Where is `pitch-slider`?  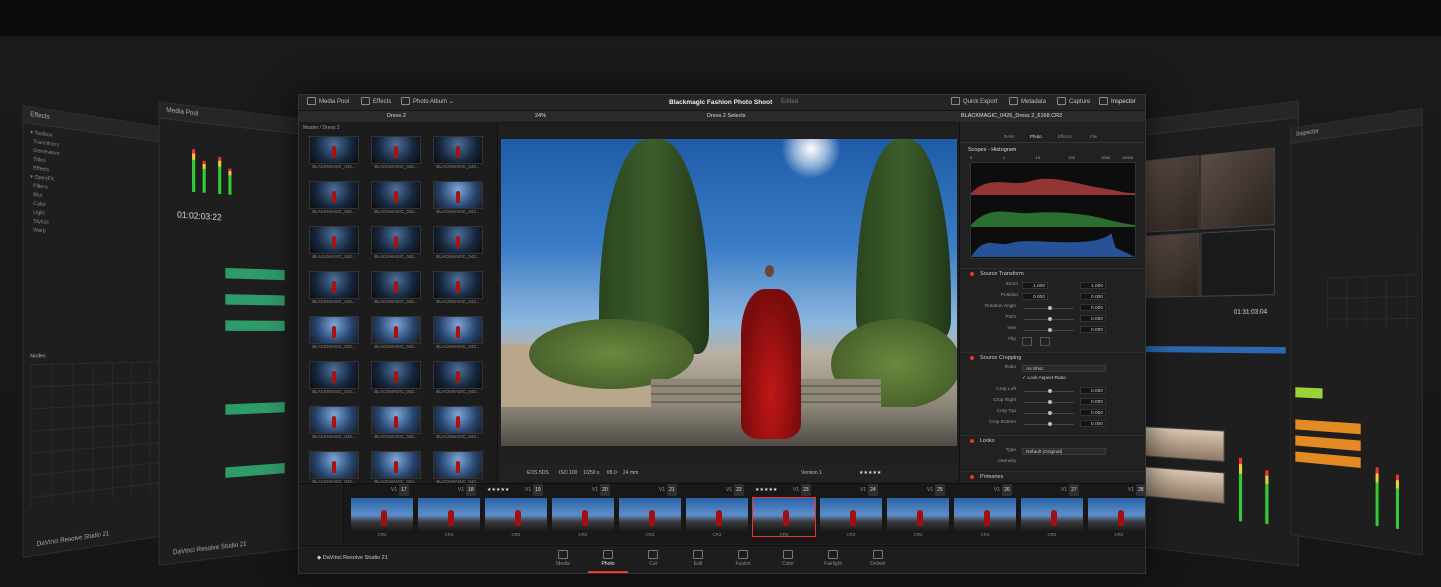 pitch-slider is located at coordinates (1049, 319).